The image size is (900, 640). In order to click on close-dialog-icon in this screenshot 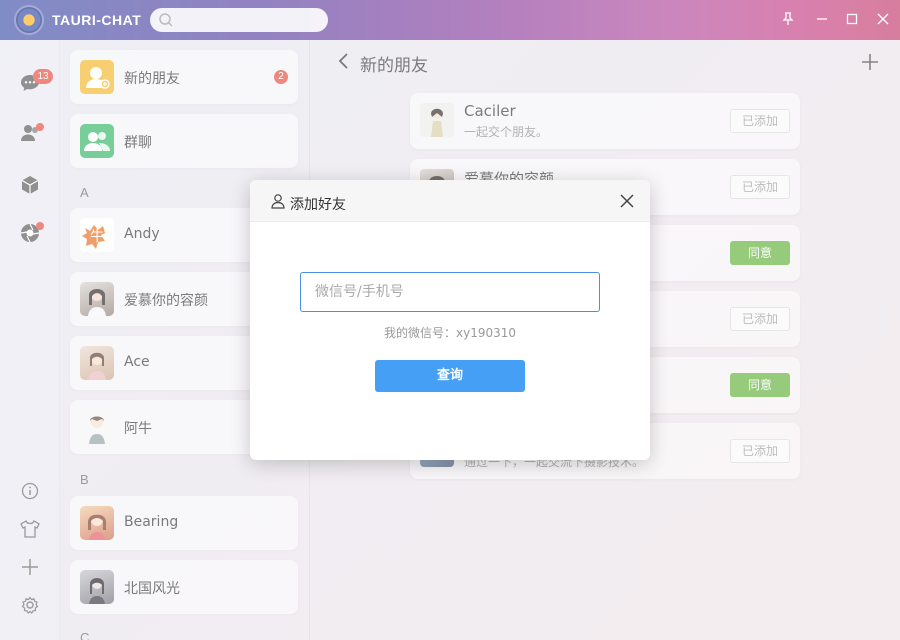, I will do `click(627, 201)`.